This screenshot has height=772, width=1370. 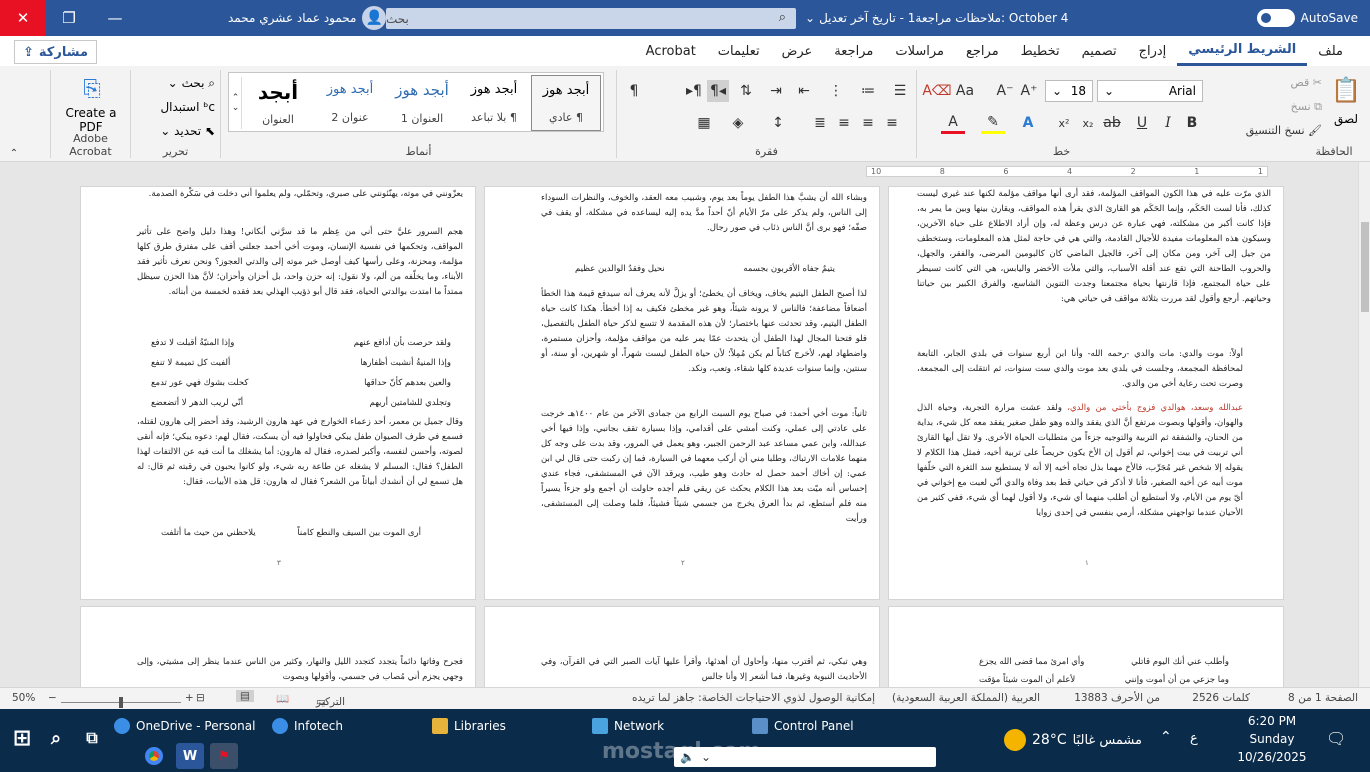 I want to click on search-icon: ⌕, so click(x=56, y=738).